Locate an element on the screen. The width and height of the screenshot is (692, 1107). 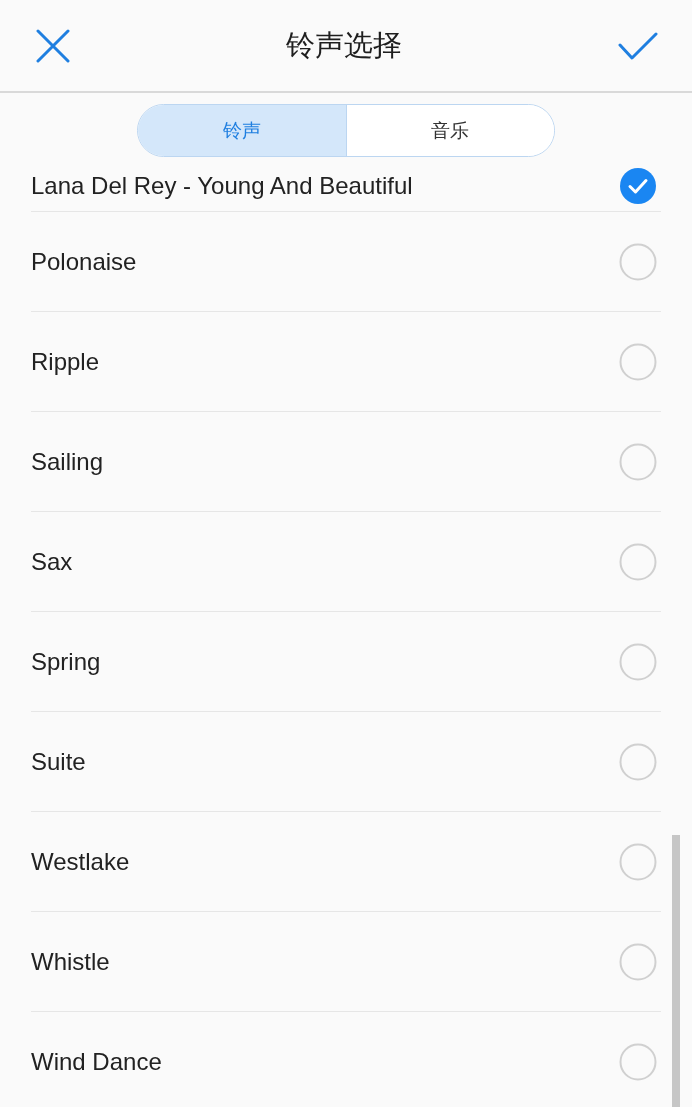
ringtone-name: Sax is located at coordinates (52, 561).